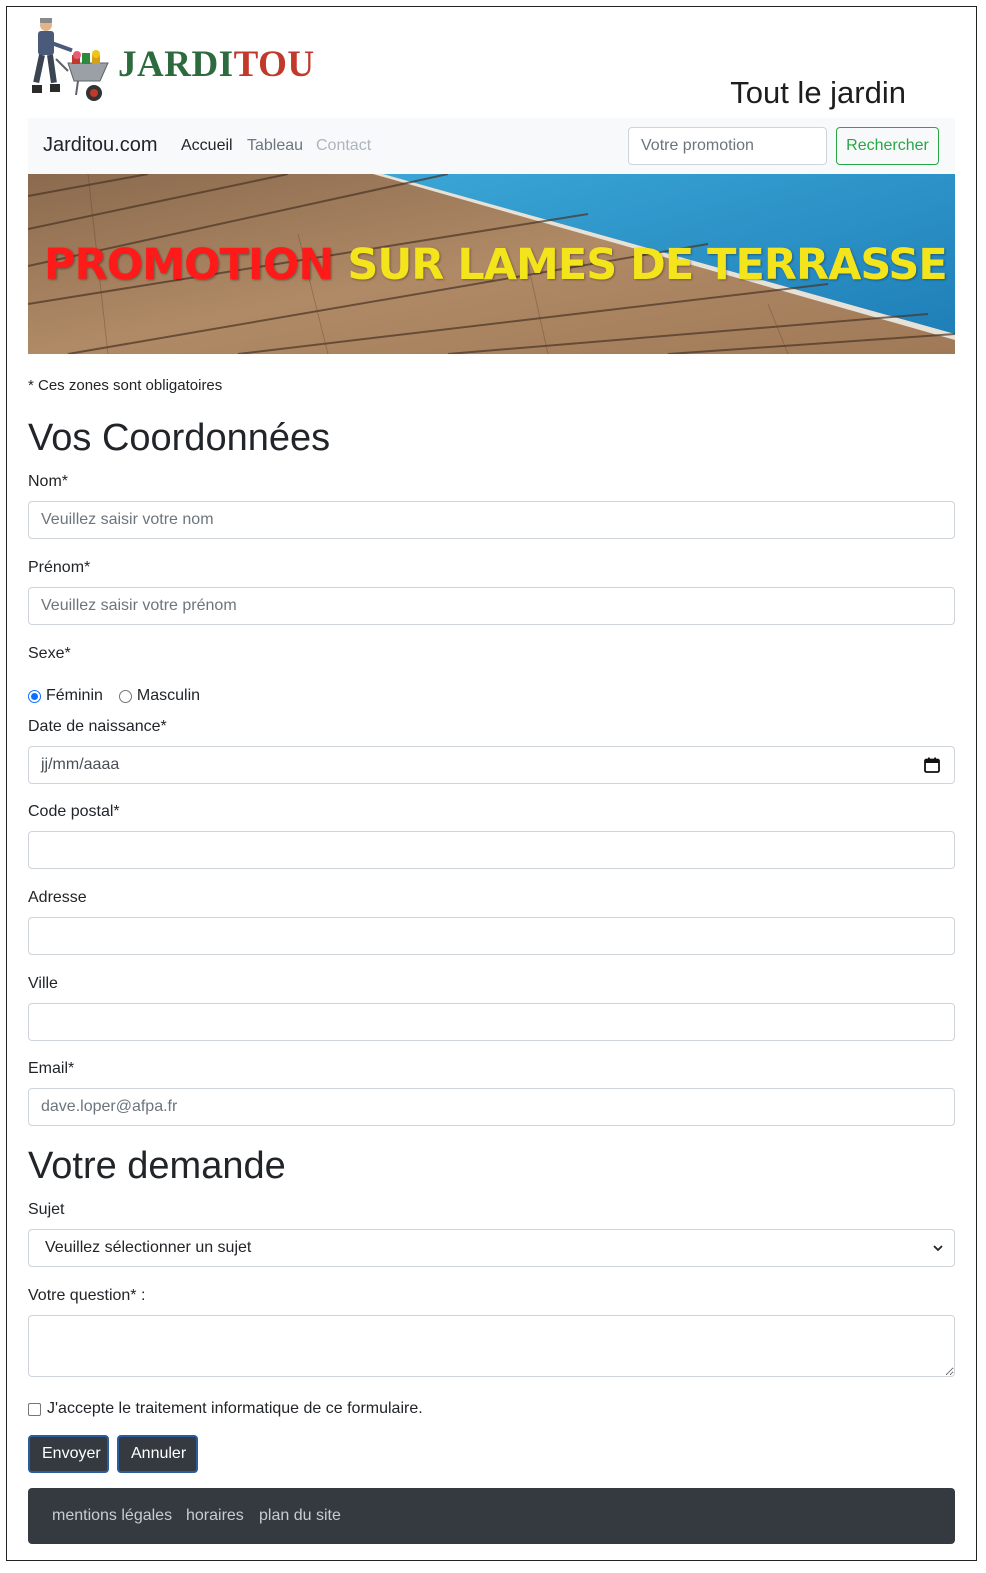  I want to click on logo-text-green: JARDI, so click(176, 64).